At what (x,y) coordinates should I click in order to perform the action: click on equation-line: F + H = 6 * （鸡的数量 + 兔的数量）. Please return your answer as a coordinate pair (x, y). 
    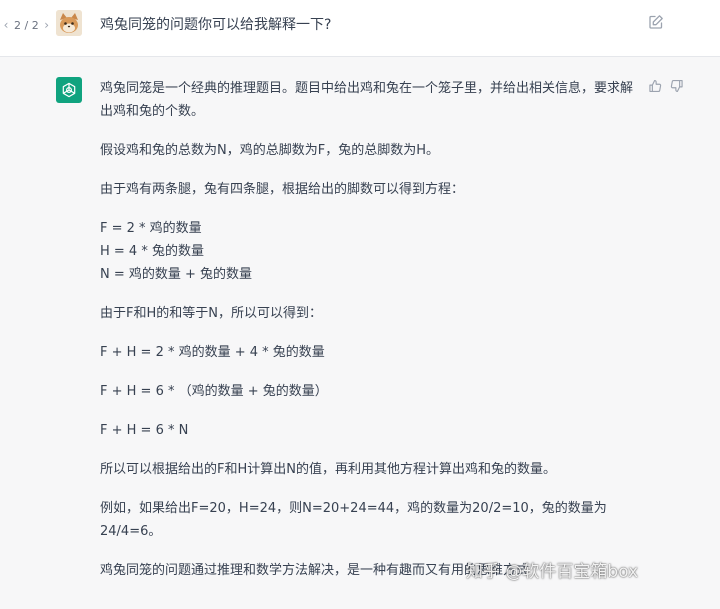
    Looking at the image, I should click on (214, 391).